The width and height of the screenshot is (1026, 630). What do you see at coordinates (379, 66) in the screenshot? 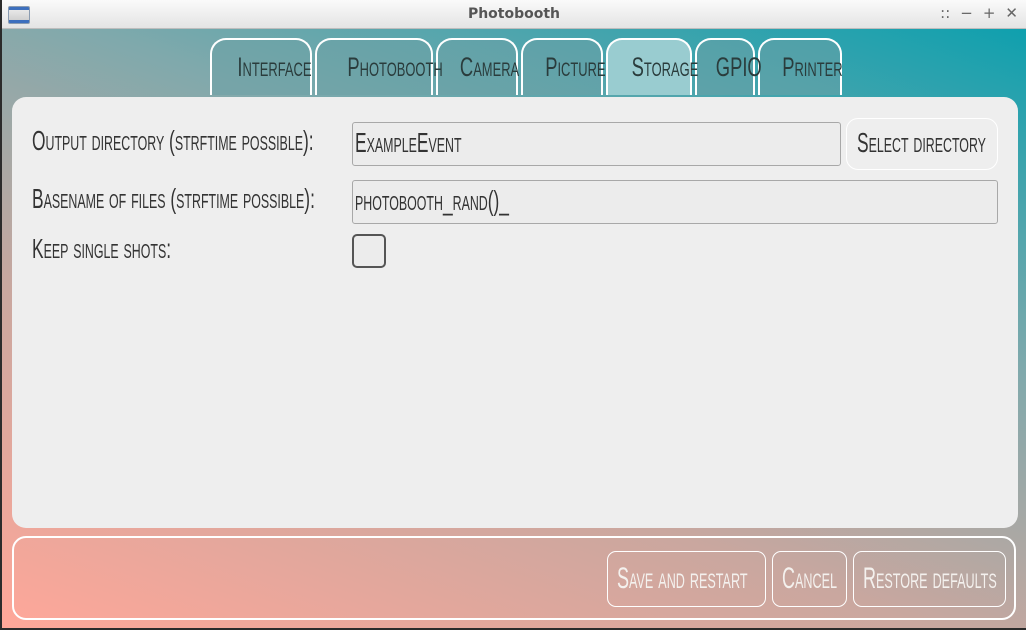
I see `tab-photobooth: Photobooth` at bounding box center [379, 66].